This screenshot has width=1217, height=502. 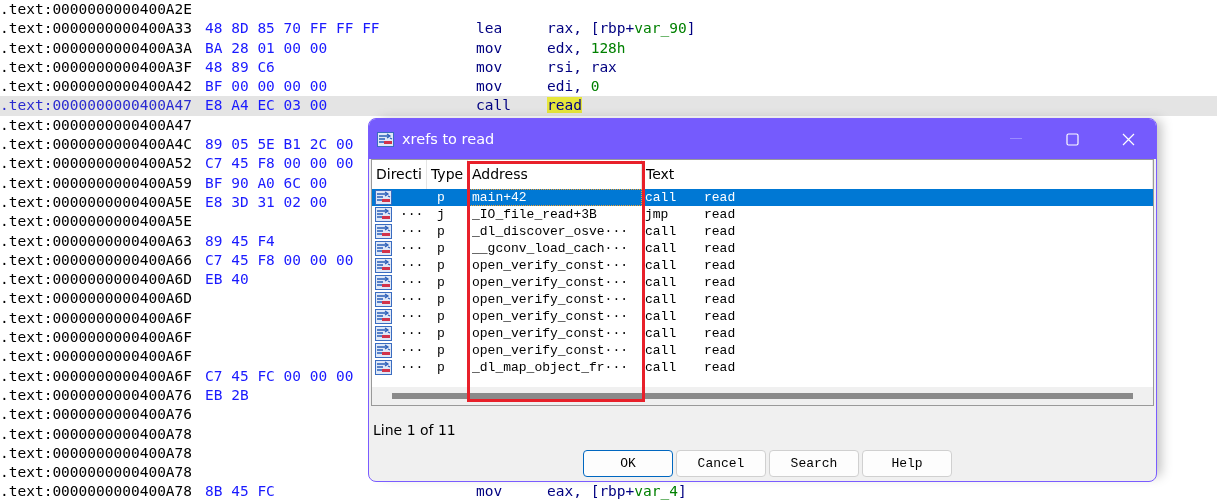 I want to click on horizontal-scrollbar, so click(x=762, y=396).